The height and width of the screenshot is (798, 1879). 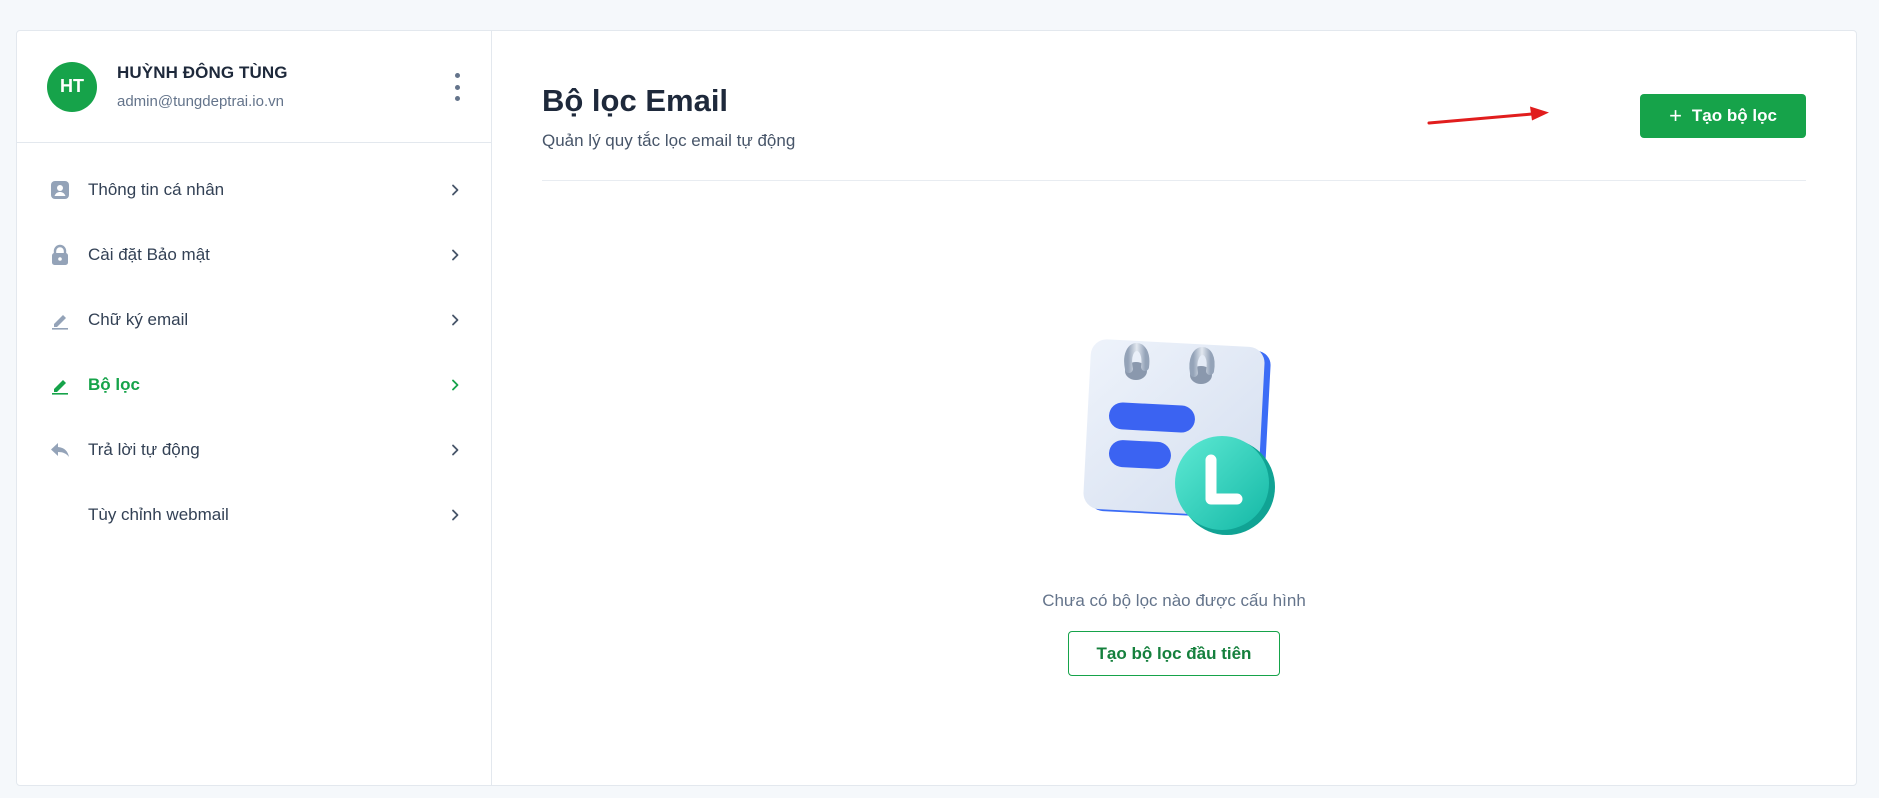 What do you see at coordinates (60, 190) in the screenshot?
I see `user-badge-icon` at bounding box center [60, 190].